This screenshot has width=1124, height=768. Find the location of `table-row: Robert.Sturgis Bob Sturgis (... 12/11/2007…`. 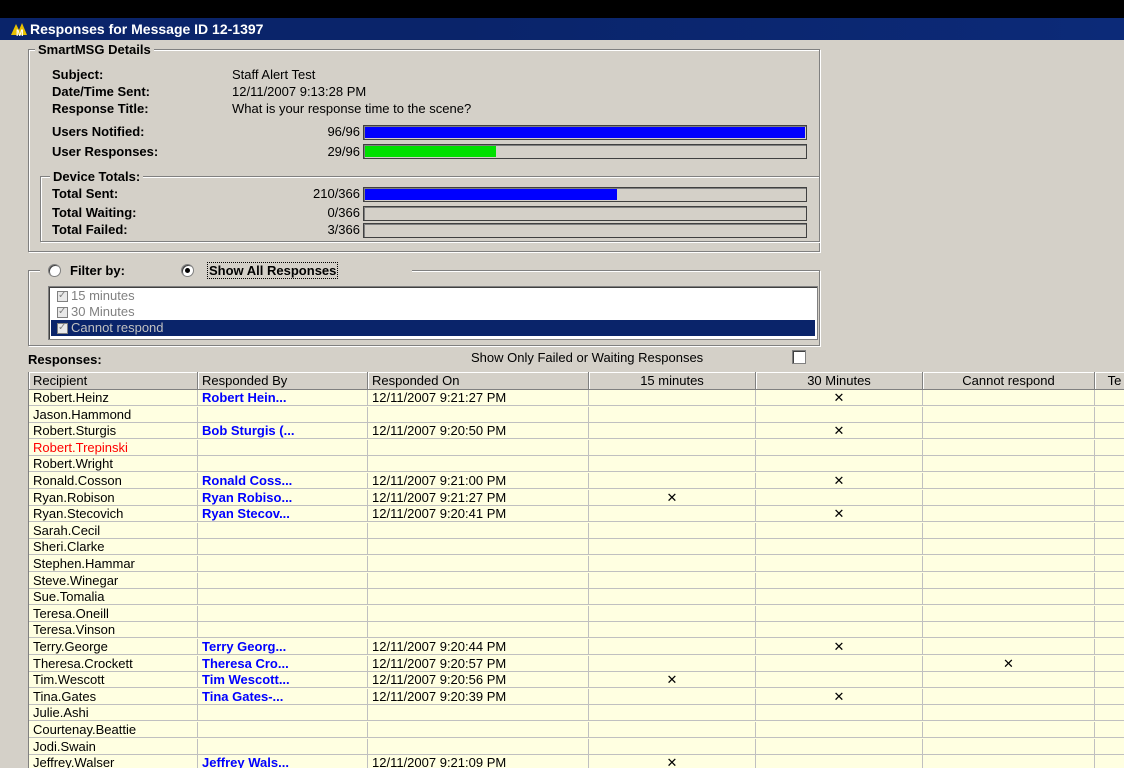

table-row: Robert.Sturgis Bob Sturgis (... 12/11/2007… is located at coordinates (576, 431).